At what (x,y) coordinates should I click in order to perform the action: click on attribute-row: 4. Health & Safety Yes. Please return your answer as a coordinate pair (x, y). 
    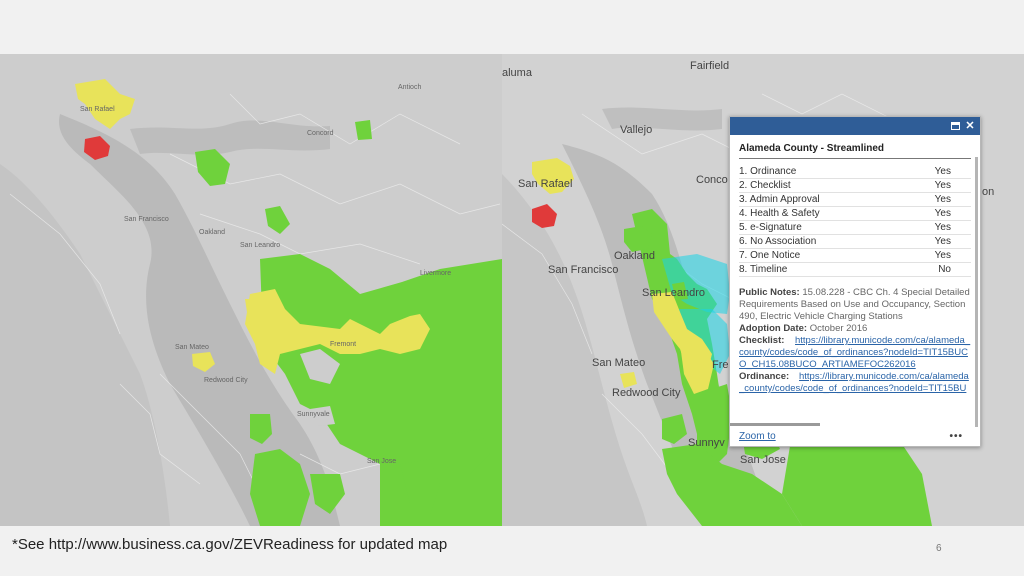
    Looking at the image, I should click on (855, 214).